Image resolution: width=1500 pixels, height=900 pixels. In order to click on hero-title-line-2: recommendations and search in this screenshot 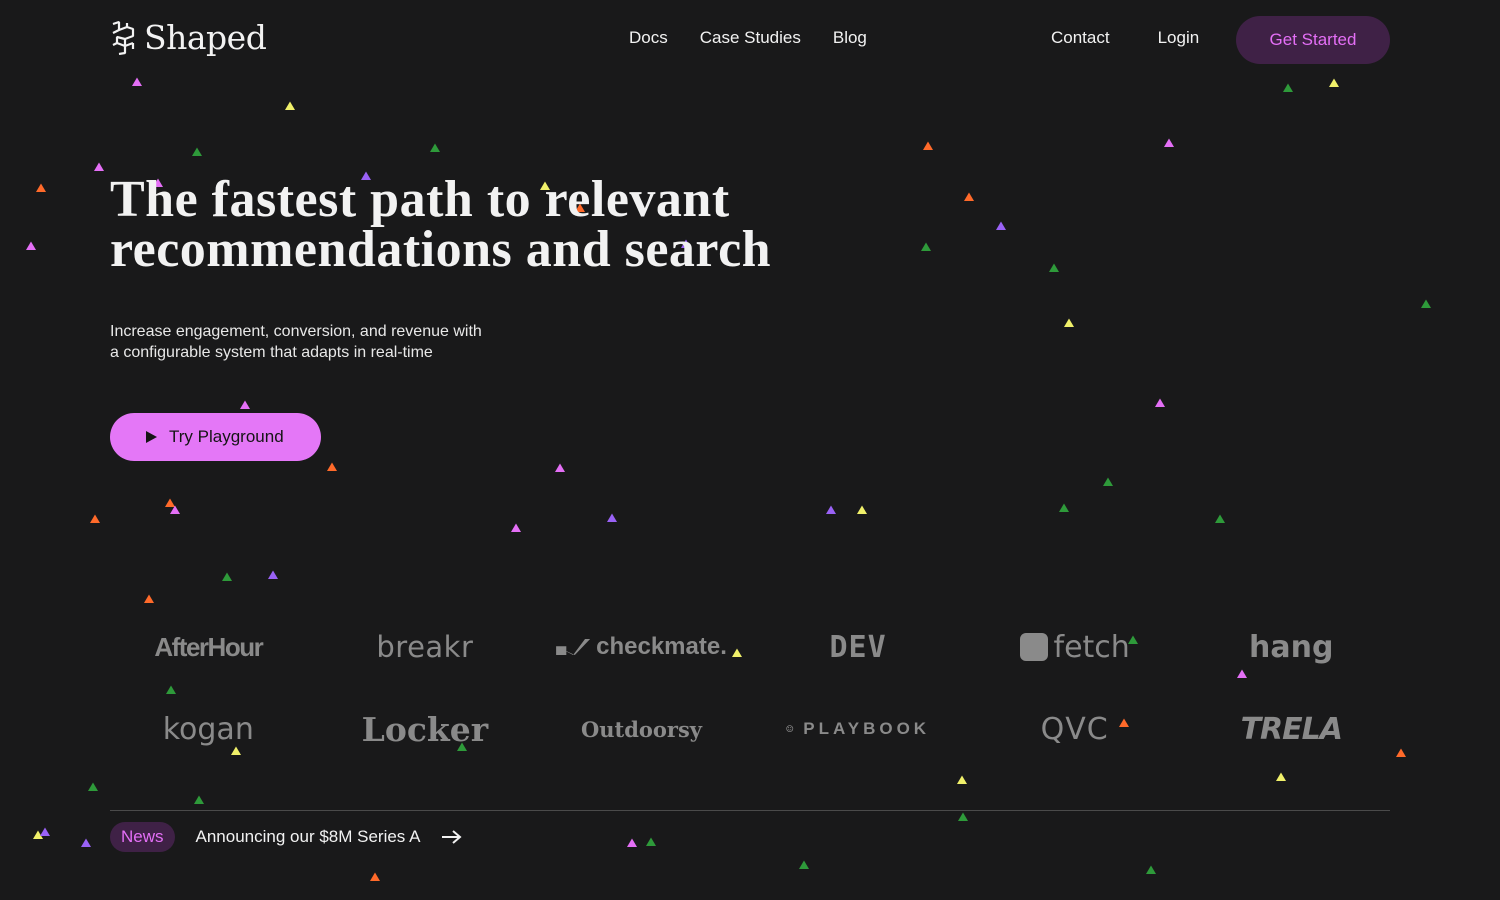, I will do `click(441, 249)`.